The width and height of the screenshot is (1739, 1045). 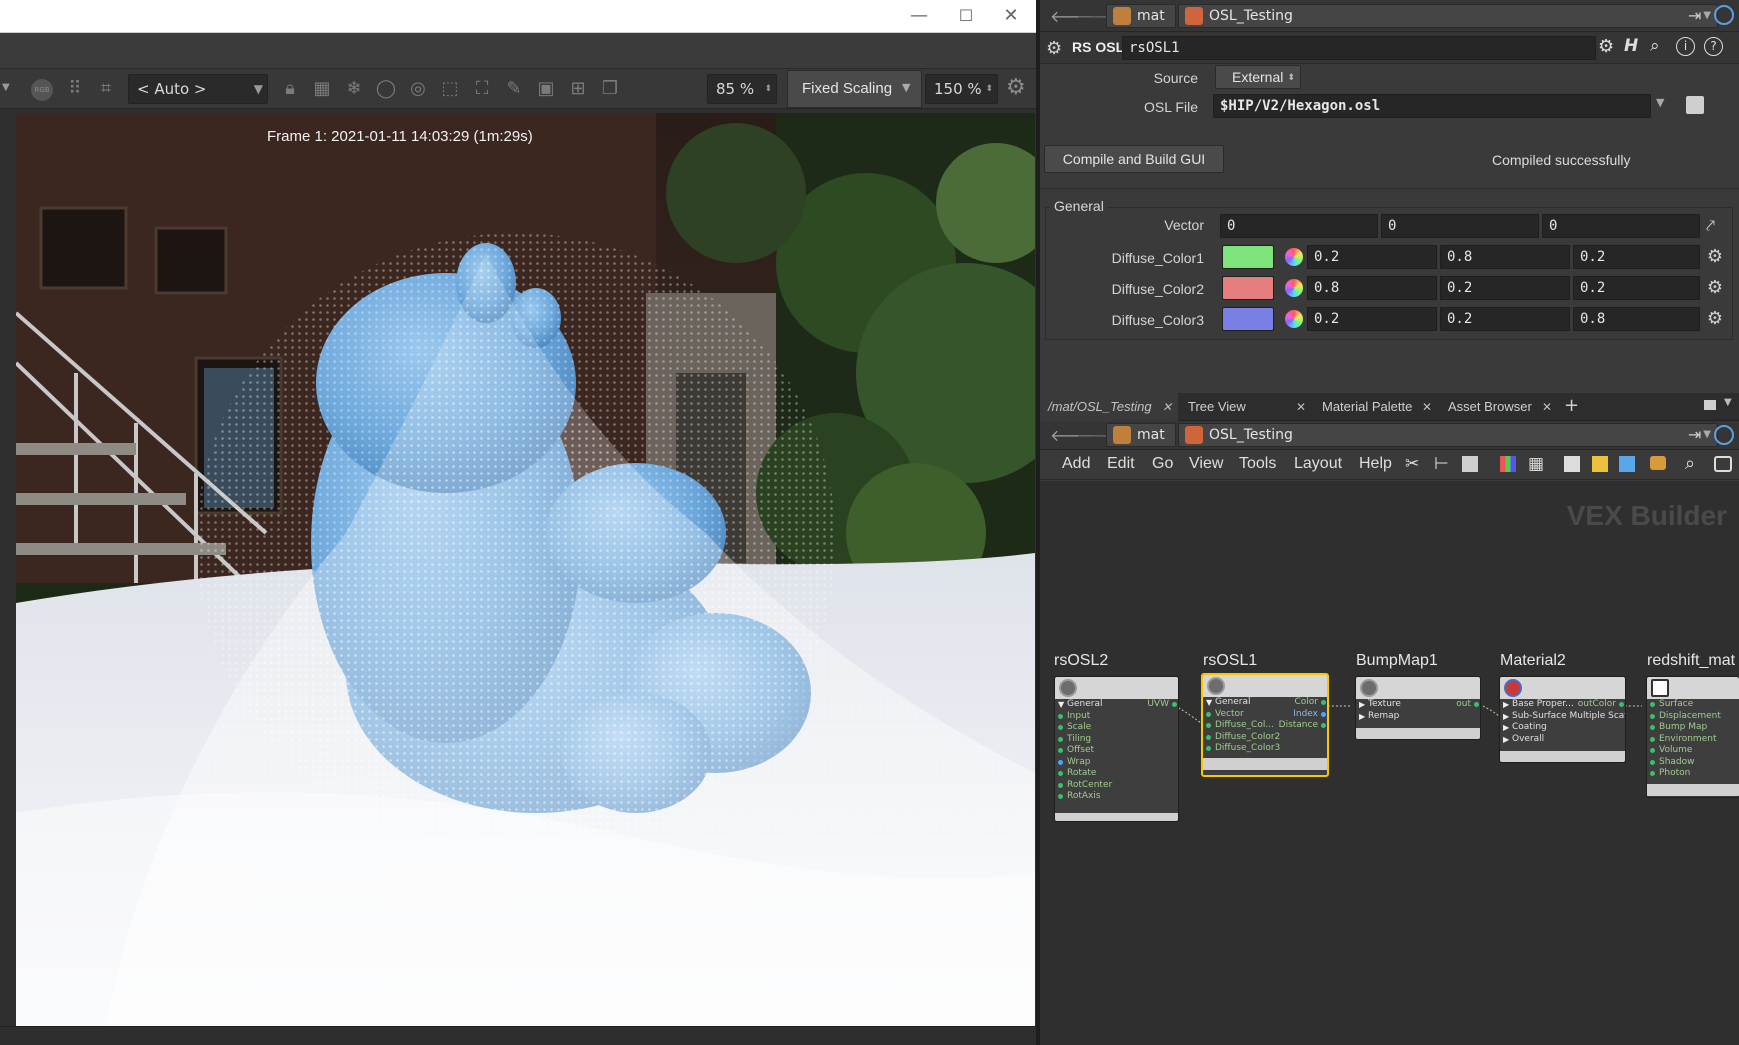 I want to click on scale-field: 150 % ⬍, so click(x=961, y=89).